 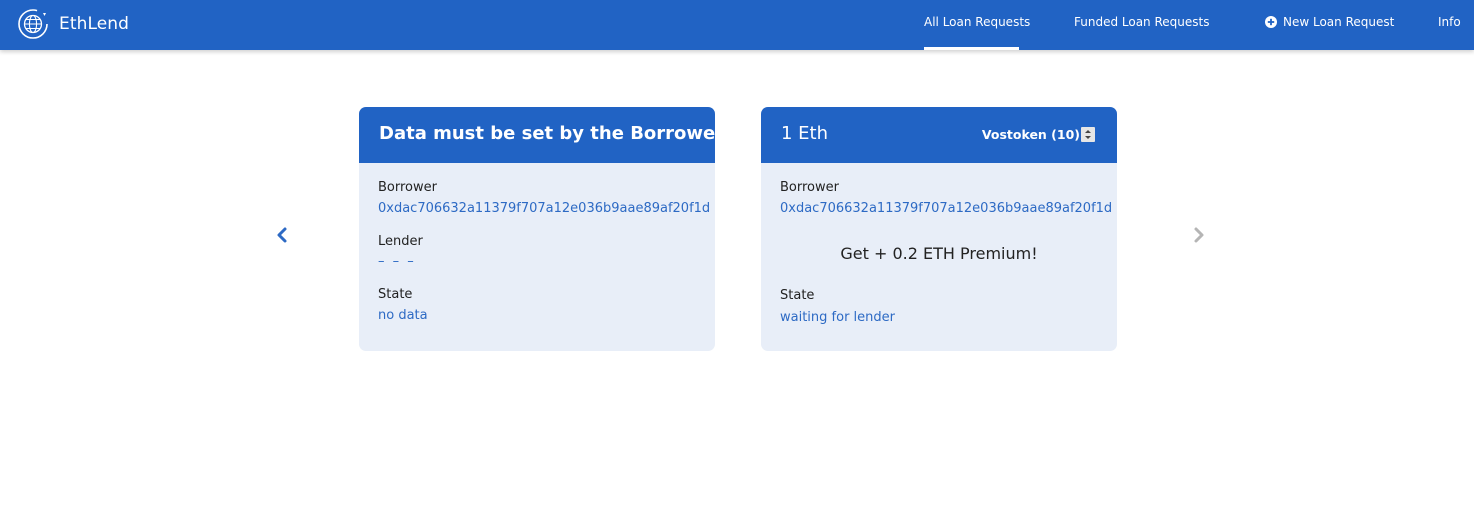 I want to click on card-title: 1 Eth, so click(x=805, y=133).